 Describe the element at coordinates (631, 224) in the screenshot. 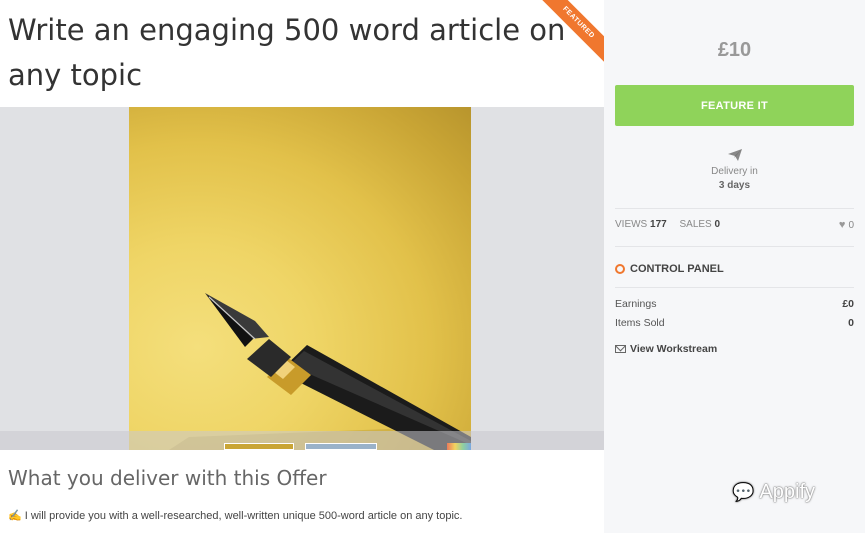

I see `views-label: VIEWS` at that location.